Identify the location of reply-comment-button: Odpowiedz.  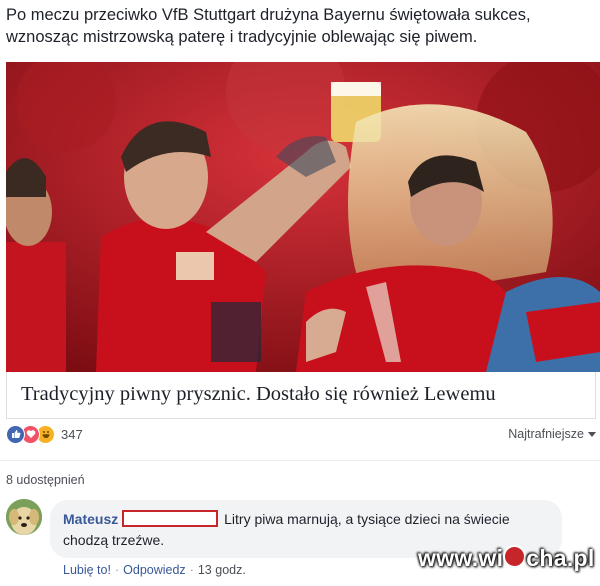
(154, 570).